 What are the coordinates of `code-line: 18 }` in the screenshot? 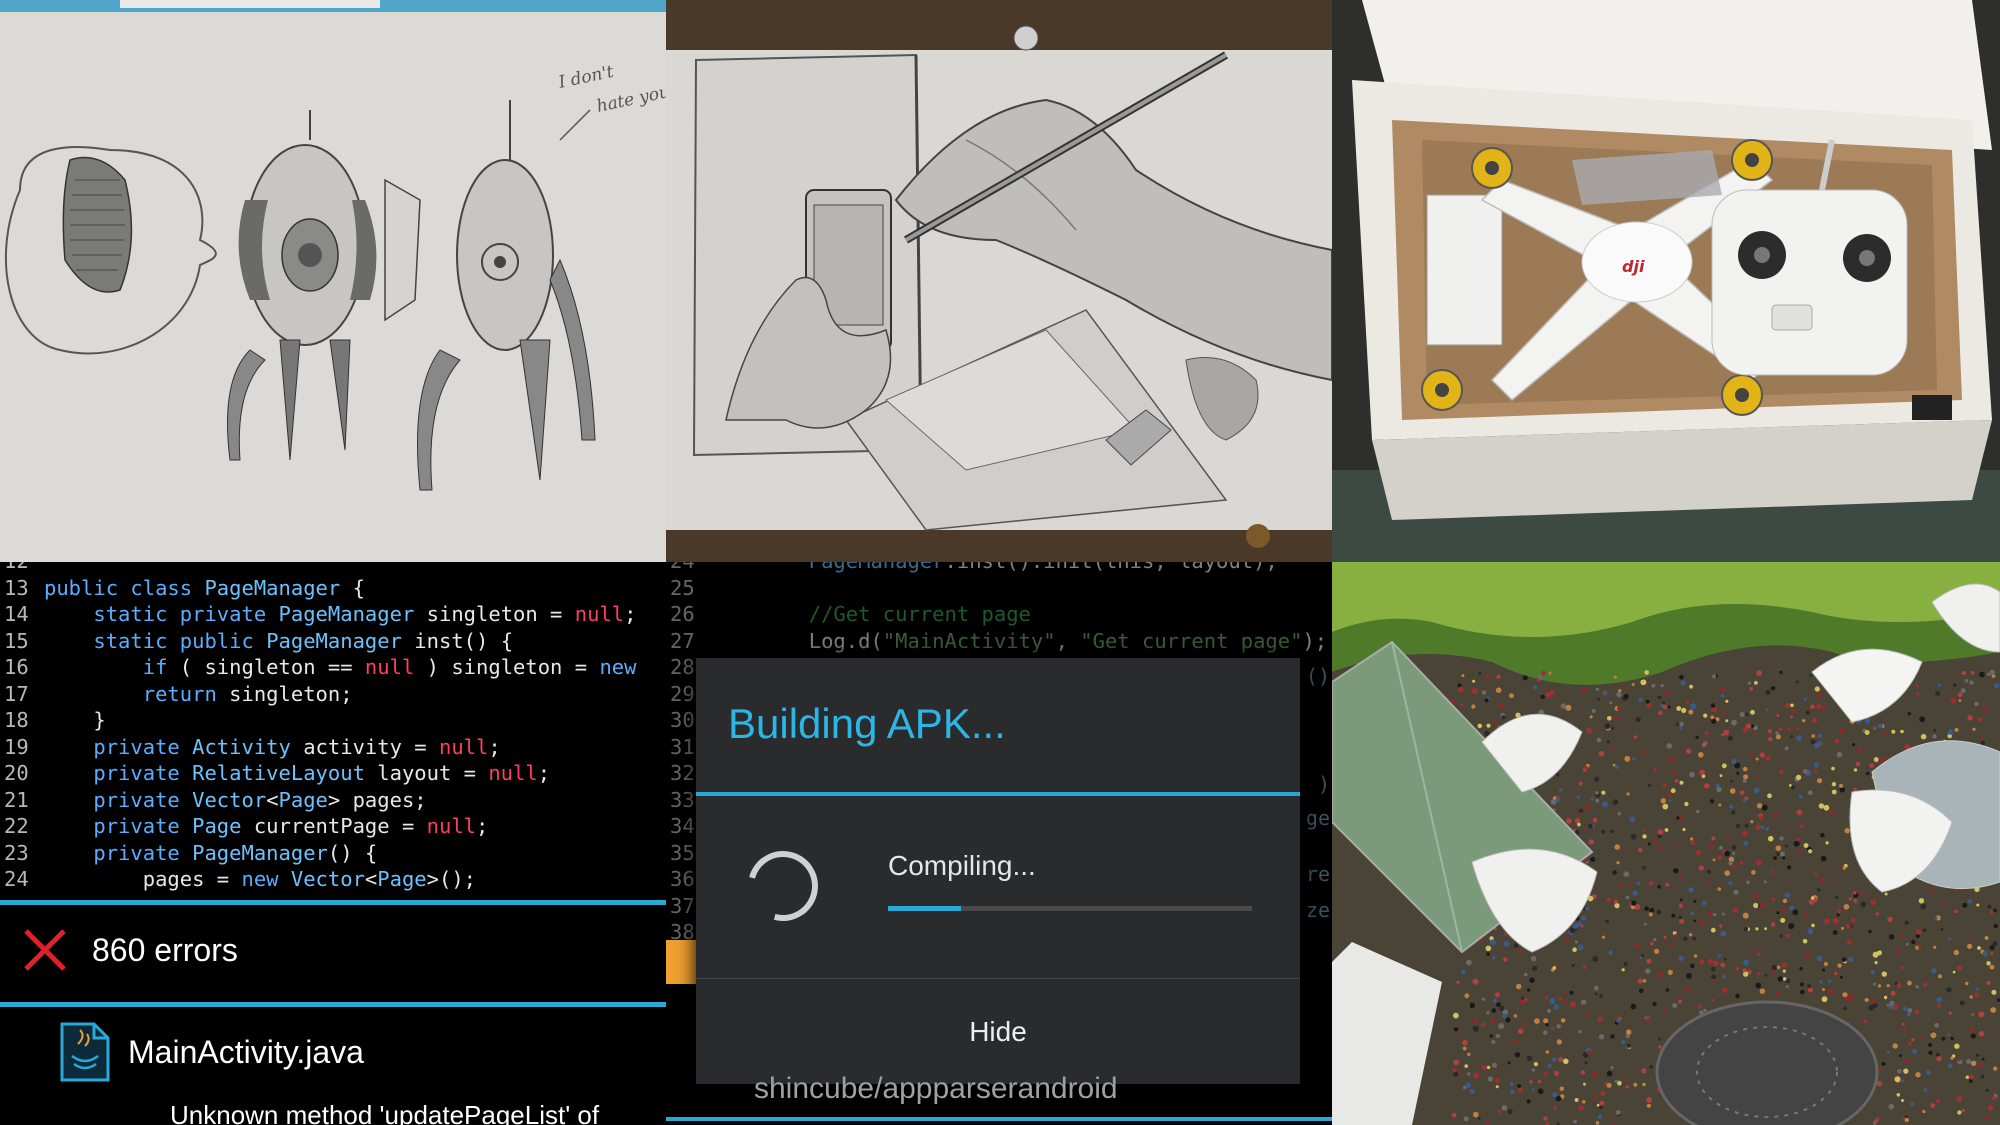 It's located at (333, 720).